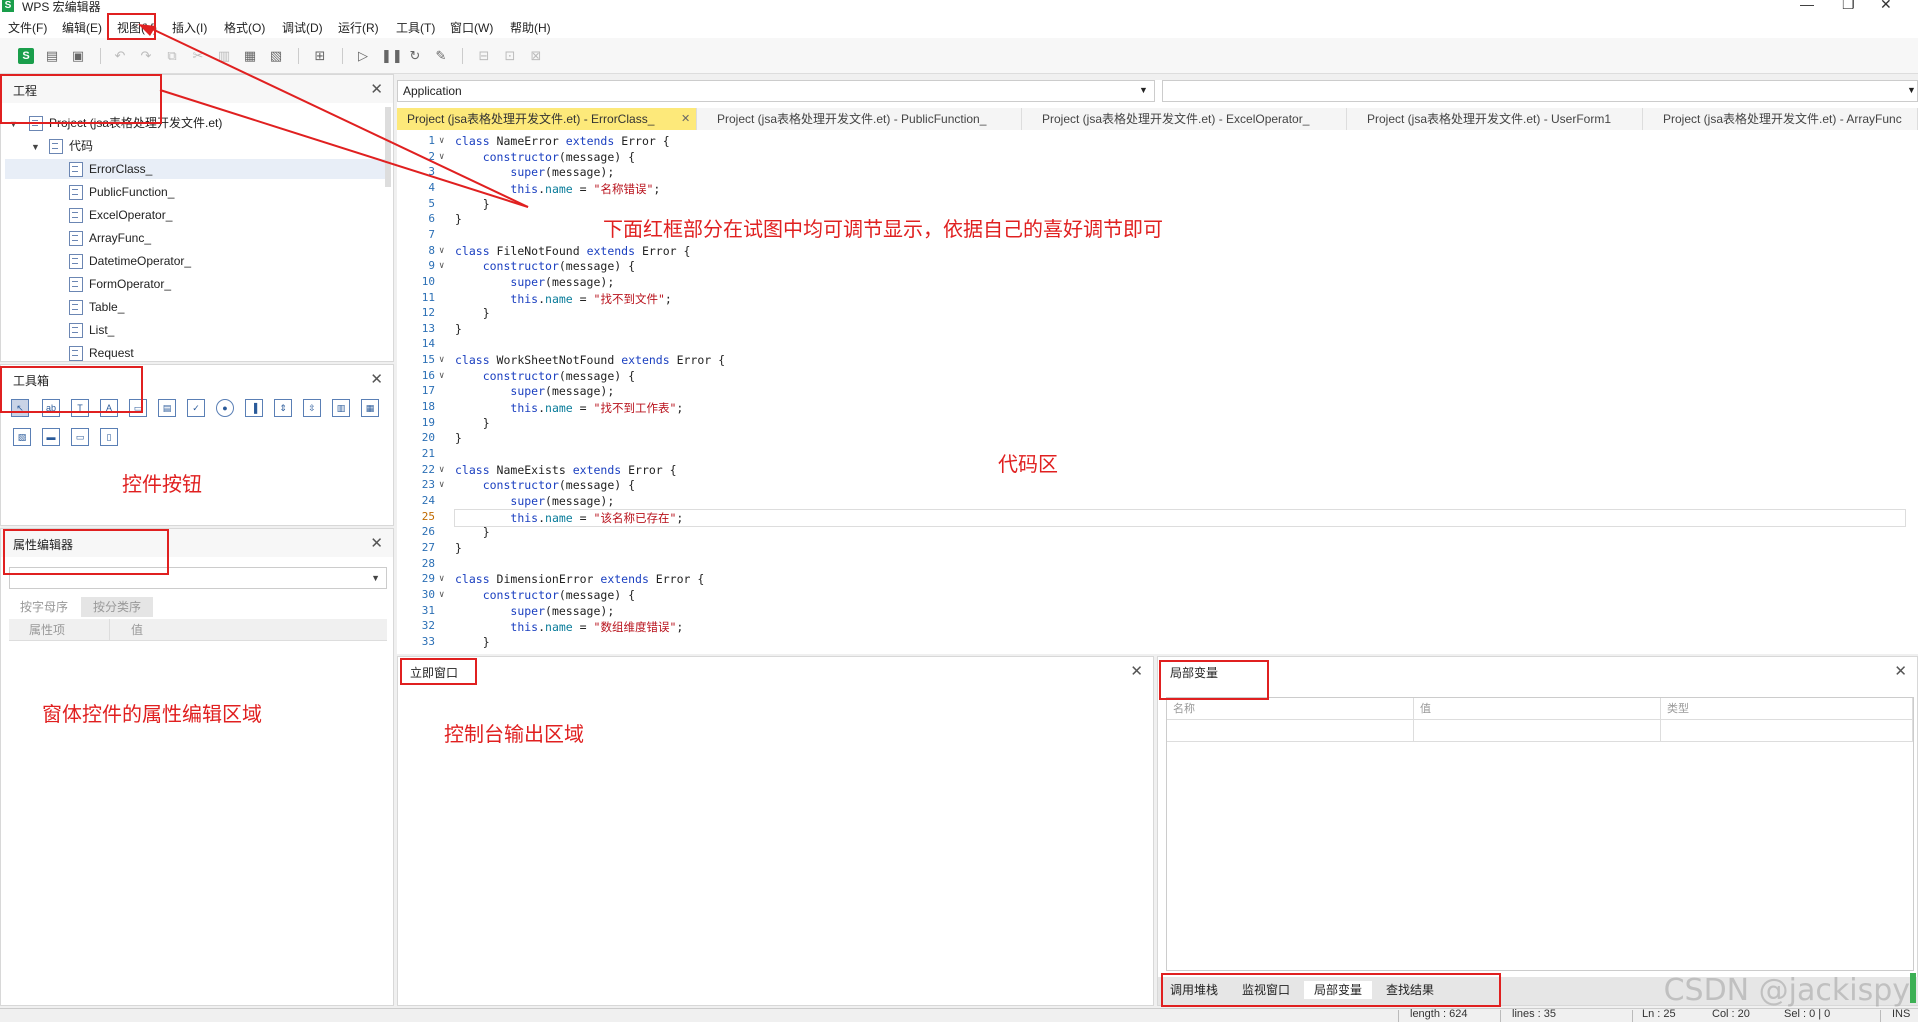 This screenshot has width=1918, height=1022. I want to click on copy-icon: ⧉, so click(172, 56).